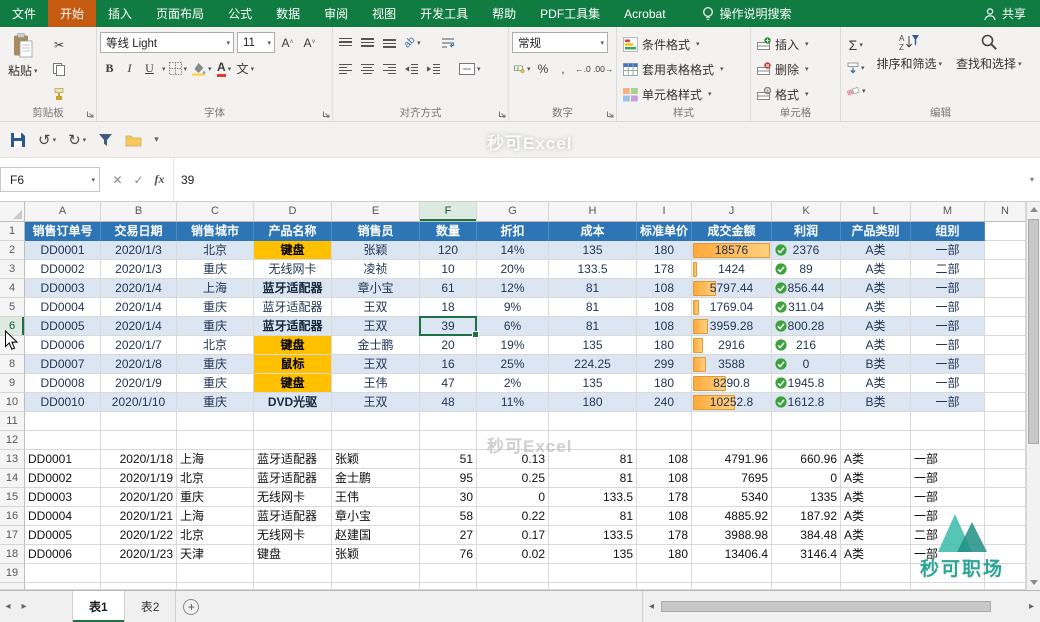  What do you see at coordinates (367, 68) in the screenshot?
I see `align-center-button` at bounding box center [367, 68].